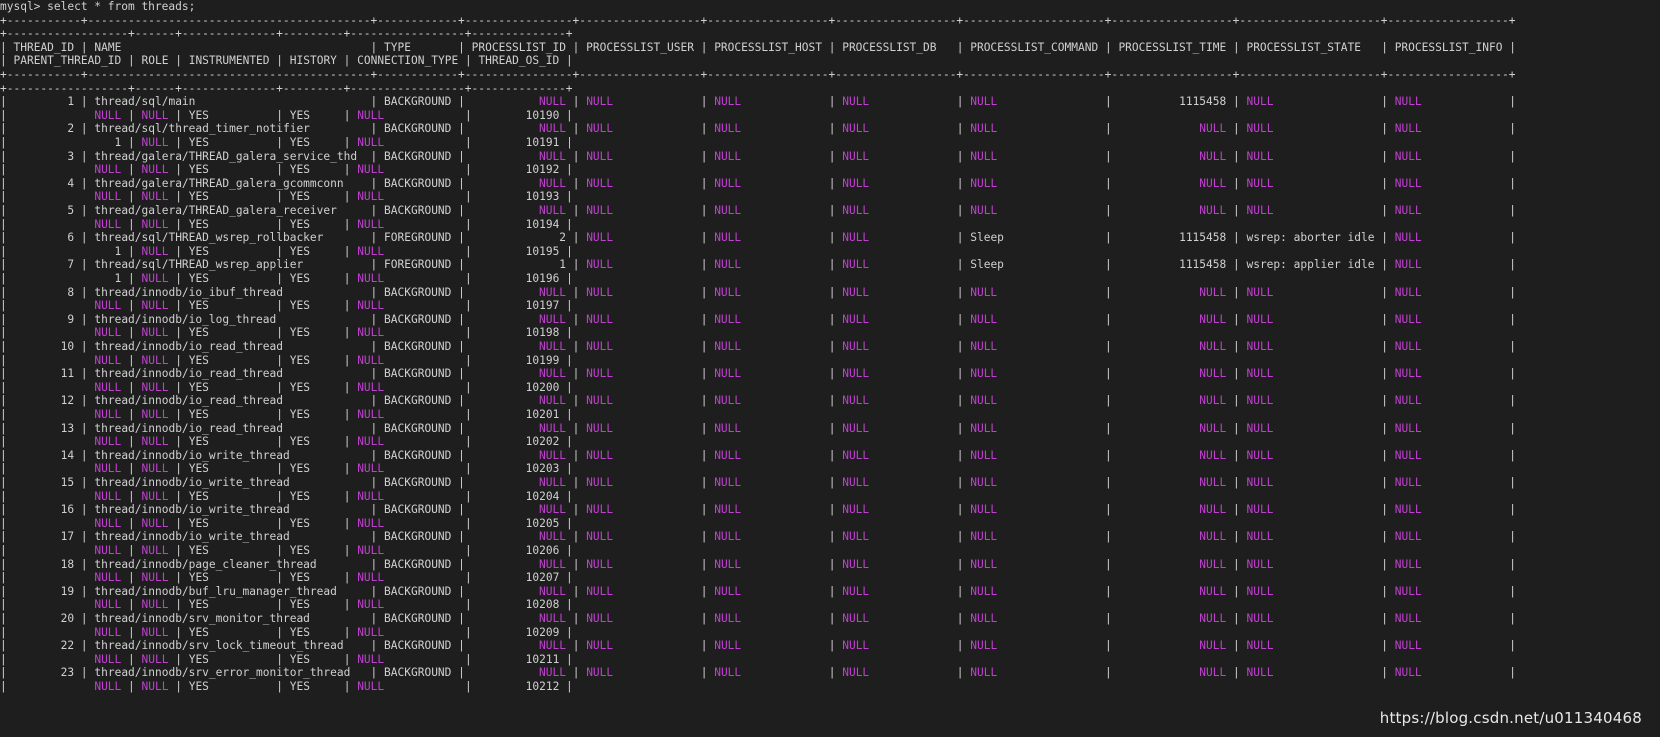  I want to click on cell-parent: 1, so click(118, 278).